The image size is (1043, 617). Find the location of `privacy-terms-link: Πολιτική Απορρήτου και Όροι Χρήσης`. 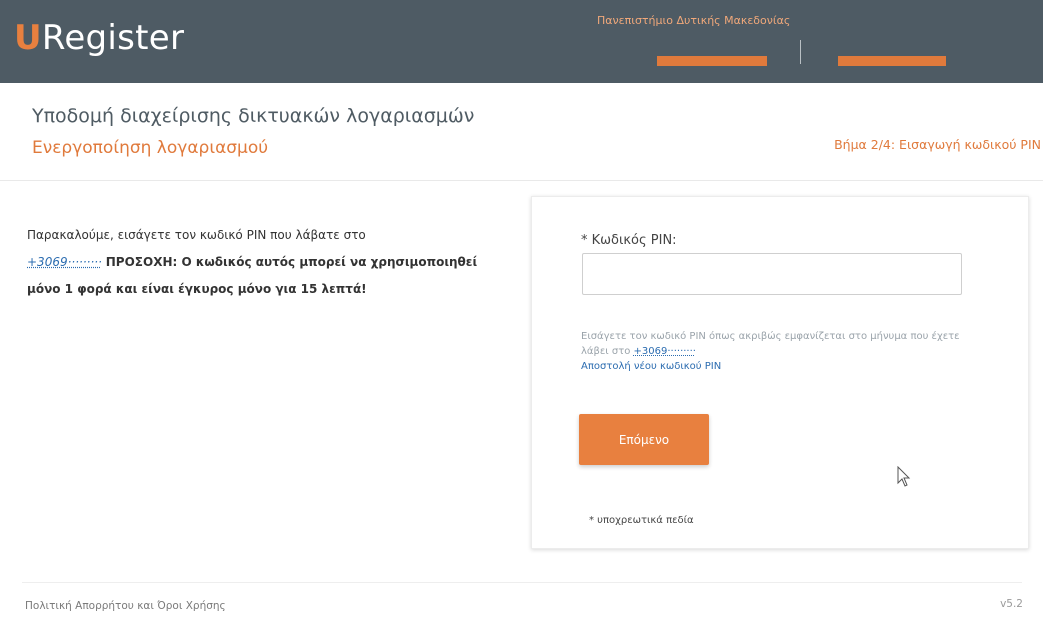

privacy-terms-link: Πολιτική Απορρήτου και Όροι Χρήσης is located at coordinates (125, 606).